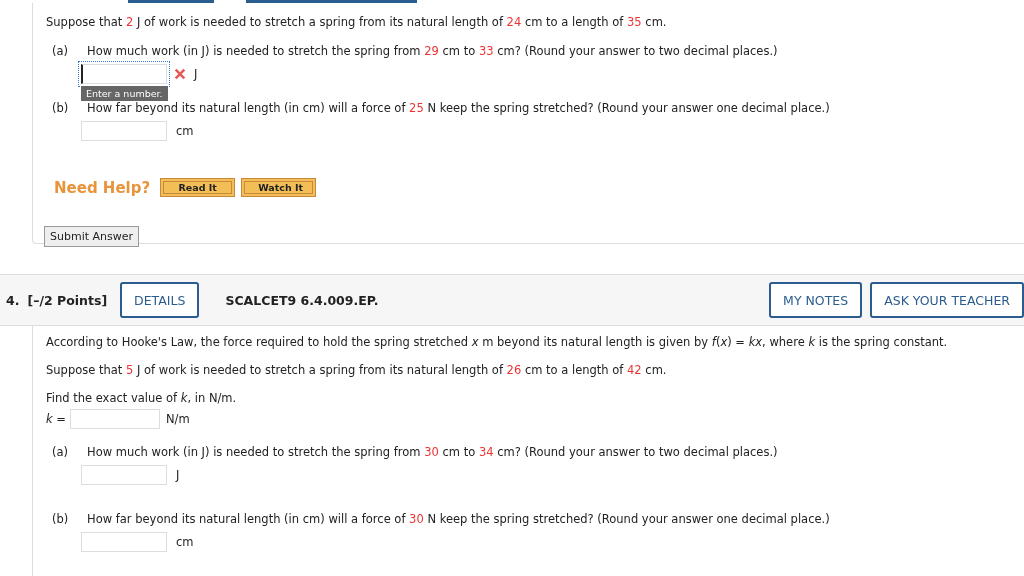 This screenshot has width=1024, height=576. I want to click on question-text: Find the exact value of k, in N/m., so click(142, 398).